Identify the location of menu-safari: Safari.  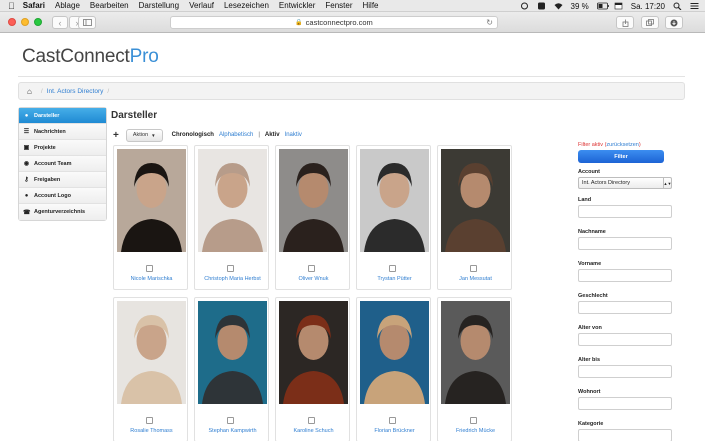
(34, 5).